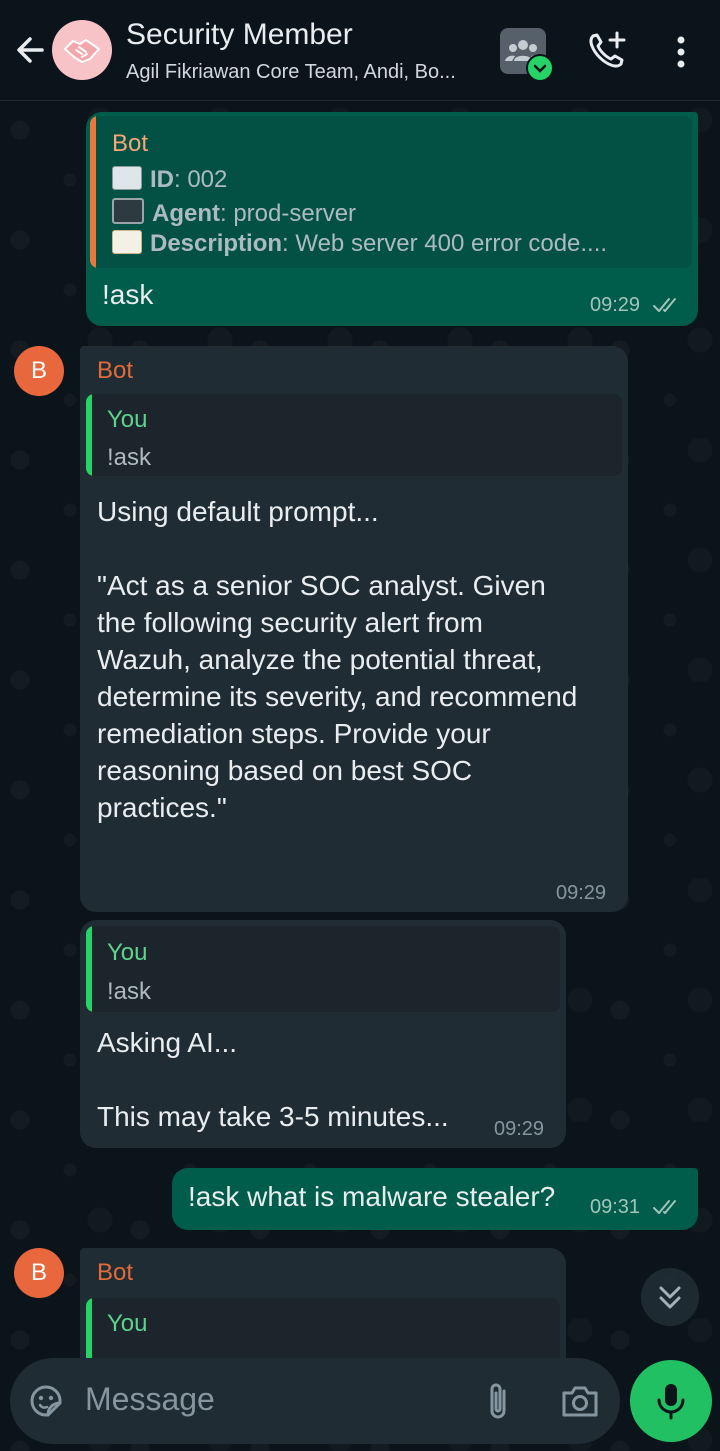  What do you see at coordinates (128, 294) in the screenshot?
I see `message-text: !ask` at bounding box center [128, 294].